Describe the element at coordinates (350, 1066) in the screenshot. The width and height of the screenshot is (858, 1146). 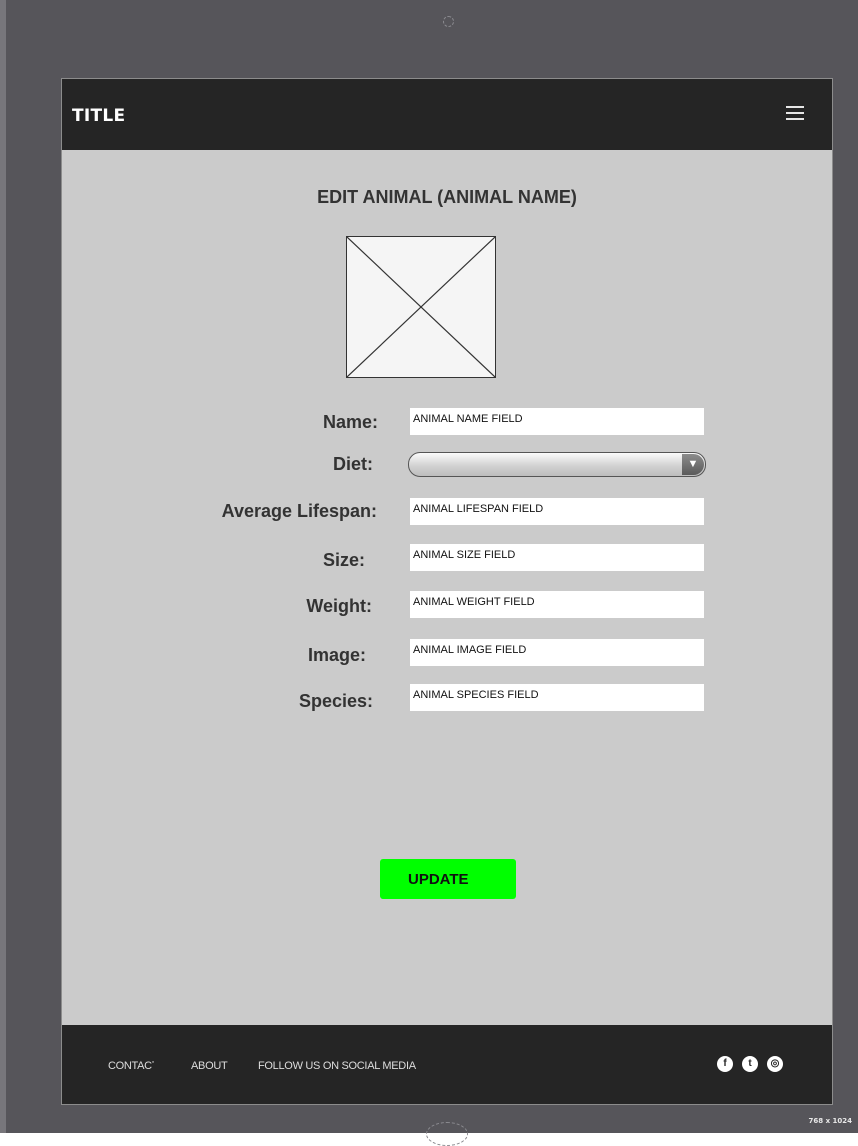
I see `footer-link-social: FOLLOW US ON SOCIAL MEDIA` at that location.